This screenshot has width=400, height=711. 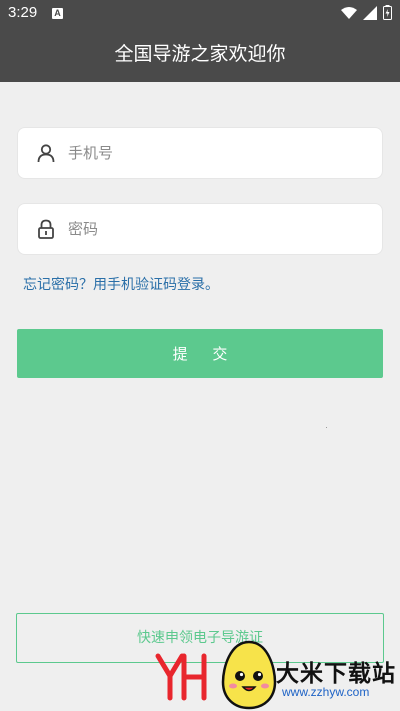 What do you see at coordinates (349, 12) in the screenshot?
I see `wifi-icon` at bounding box center [349, 12].